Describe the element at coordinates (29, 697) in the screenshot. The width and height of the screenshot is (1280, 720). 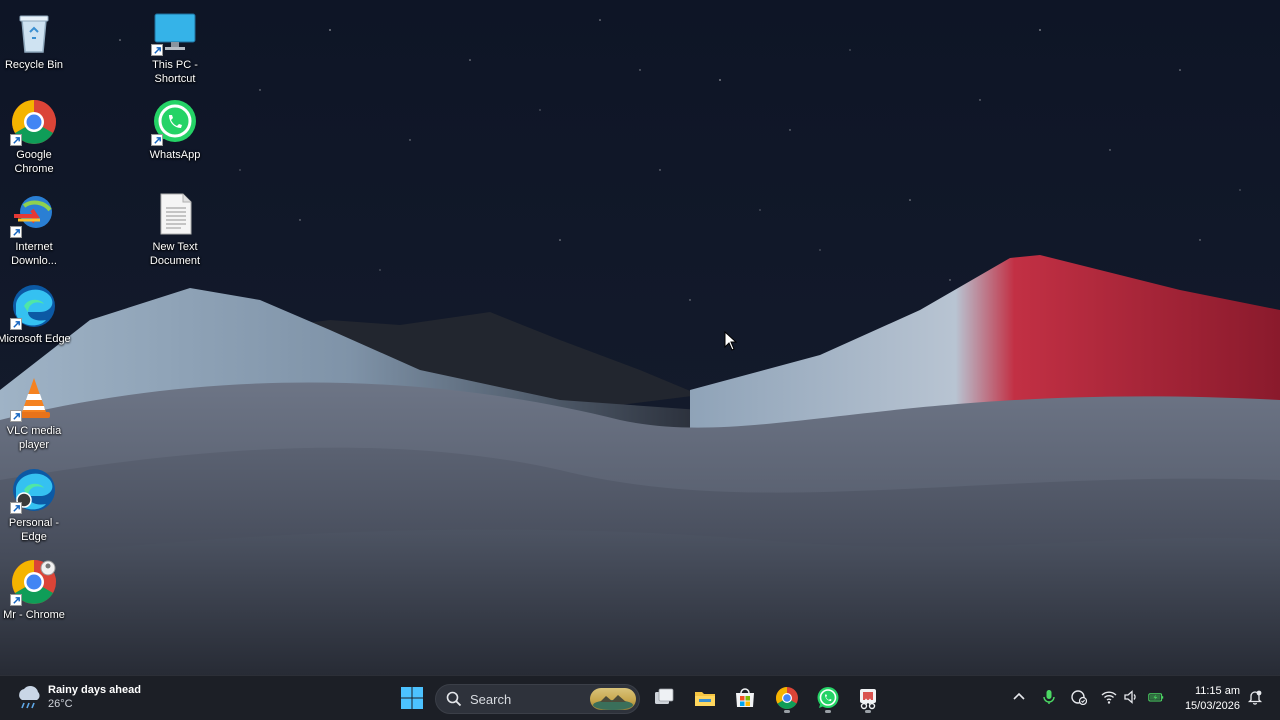
I see `rain-cloud-icon` at that location.